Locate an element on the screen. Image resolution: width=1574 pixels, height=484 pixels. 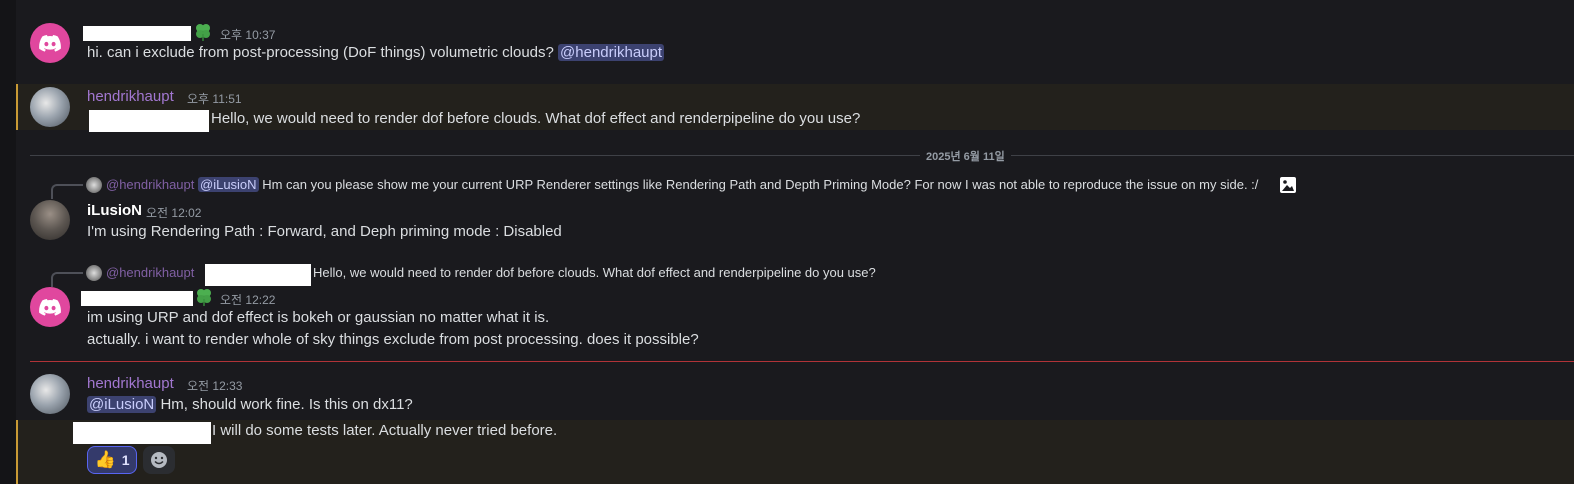
mention-ilusion: @iLusioN is located at coordinates (122, 404).